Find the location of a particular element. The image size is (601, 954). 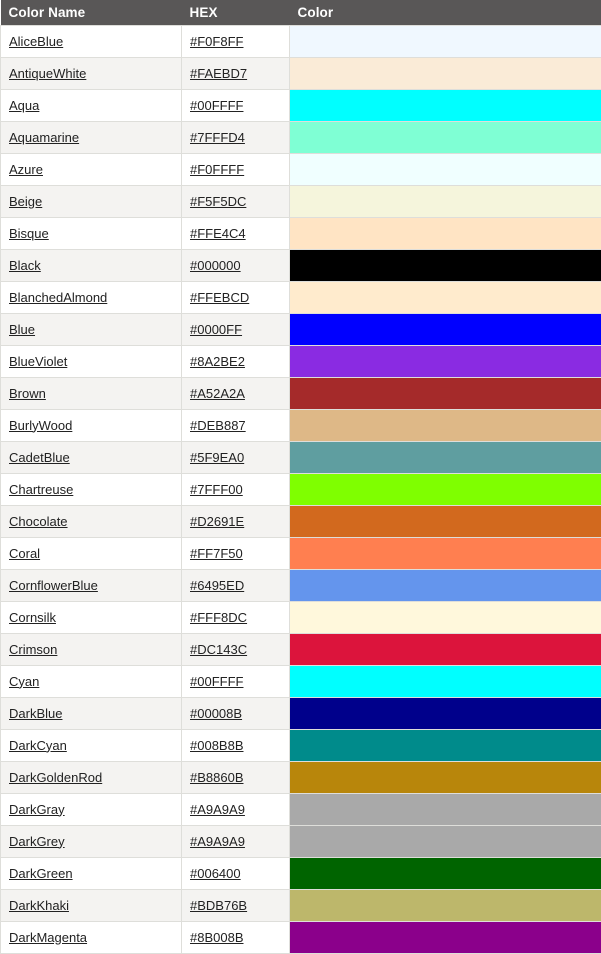

table-row: AntiqueWhite #FAEBD7 is located at coordinates (301, 74).